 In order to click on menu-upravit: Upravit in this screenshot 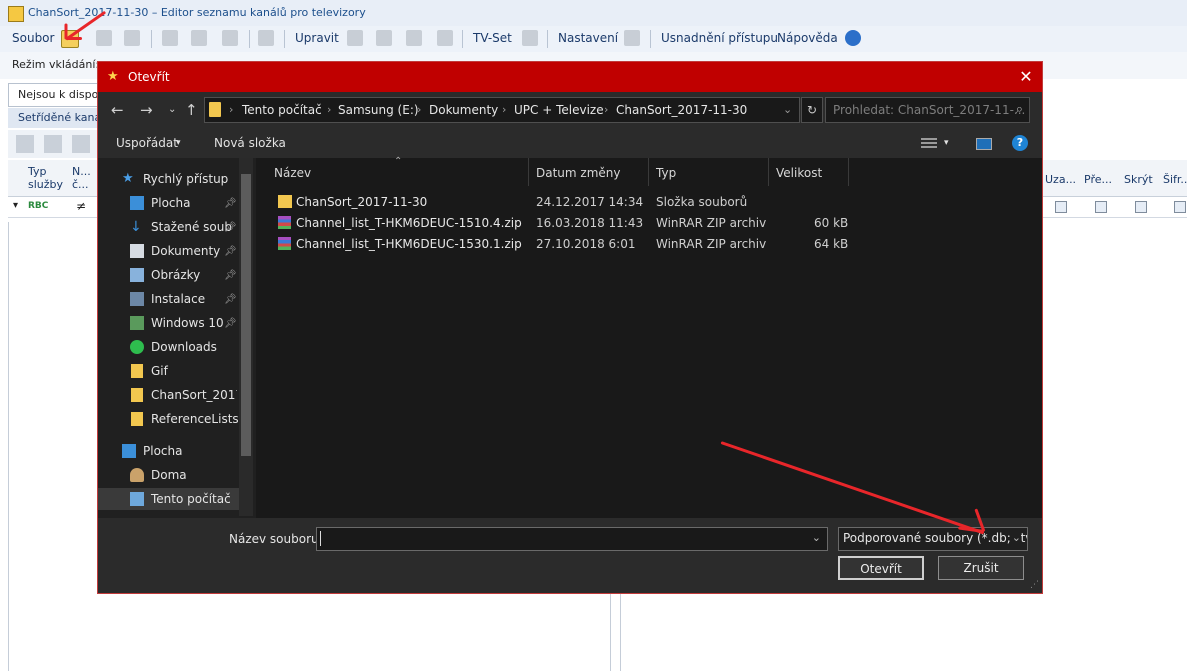, I will do `click(317, 38)`.